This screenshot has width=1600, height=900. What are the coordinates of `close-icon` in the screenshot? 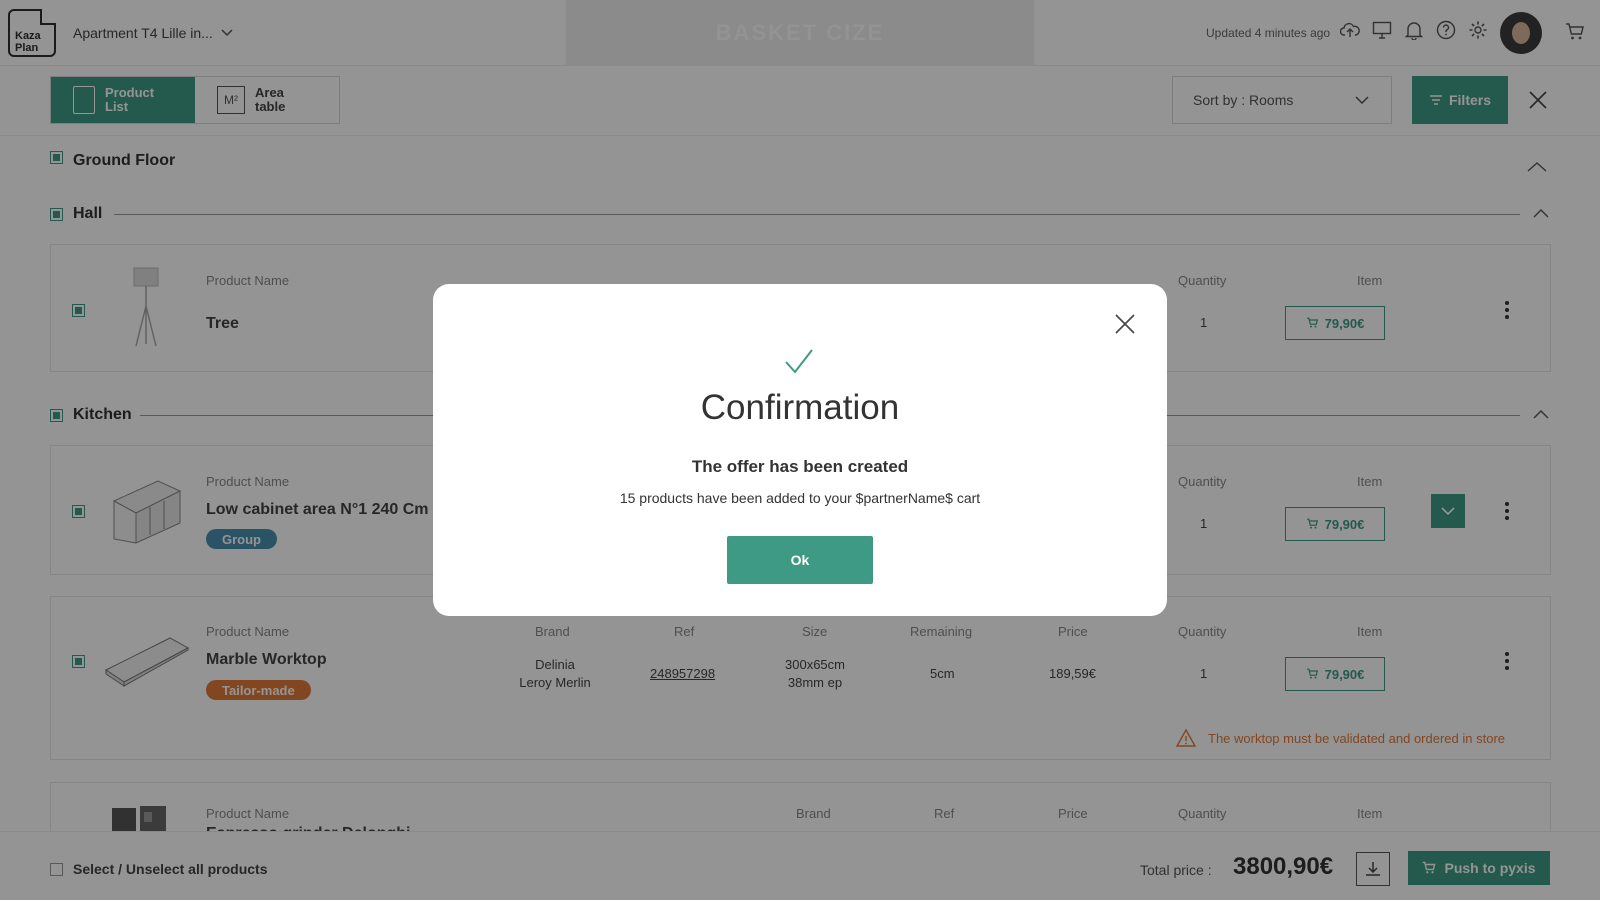 It's located at (1125, 324).